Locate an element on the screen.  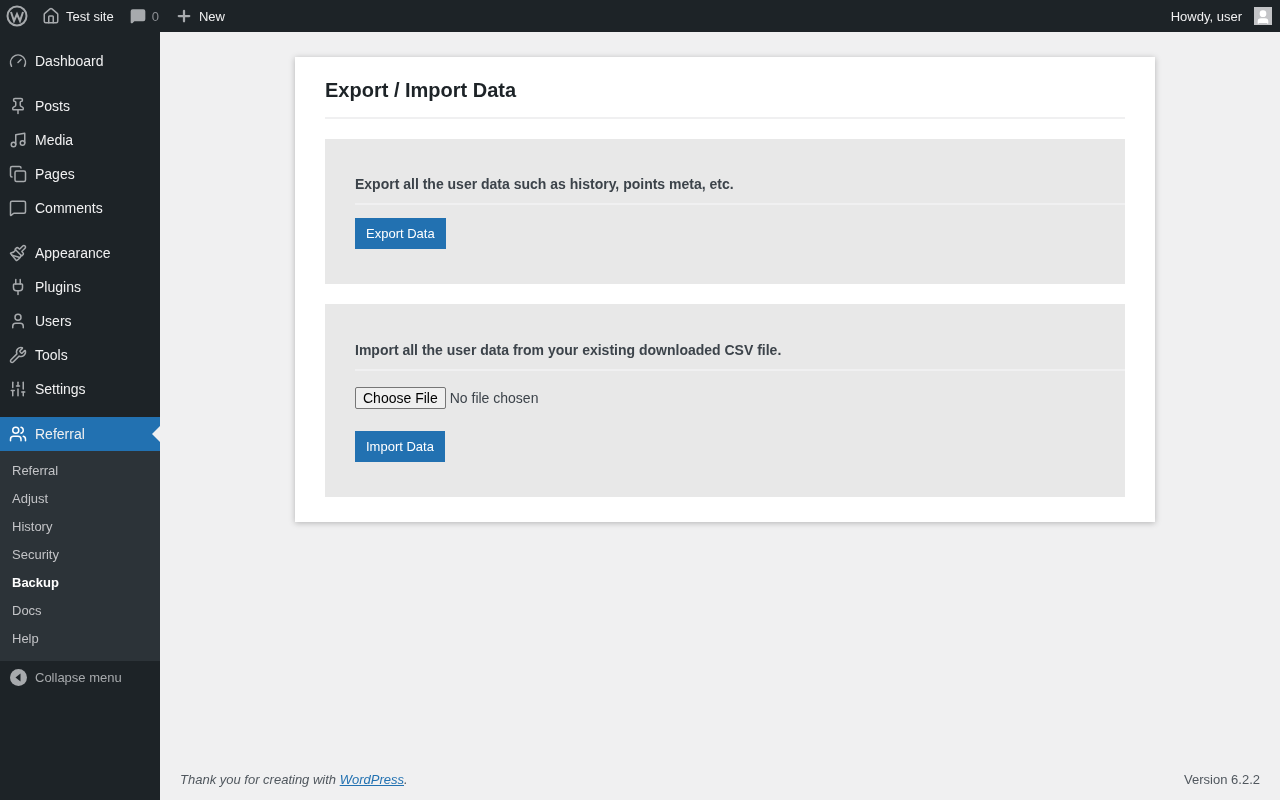
menu-item: Referral is located at coordinates (80, 434).